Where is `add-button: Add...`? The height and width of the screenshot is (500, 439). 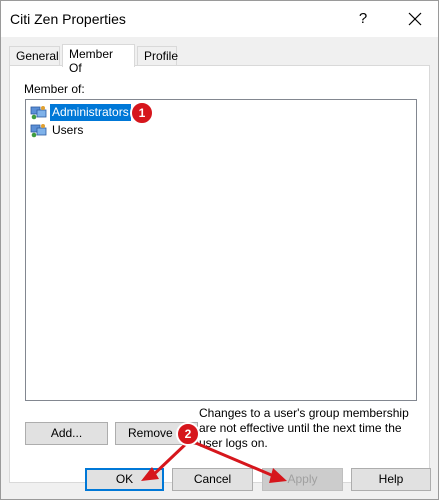 add-button: Add... is located at coordinates (66, 433).